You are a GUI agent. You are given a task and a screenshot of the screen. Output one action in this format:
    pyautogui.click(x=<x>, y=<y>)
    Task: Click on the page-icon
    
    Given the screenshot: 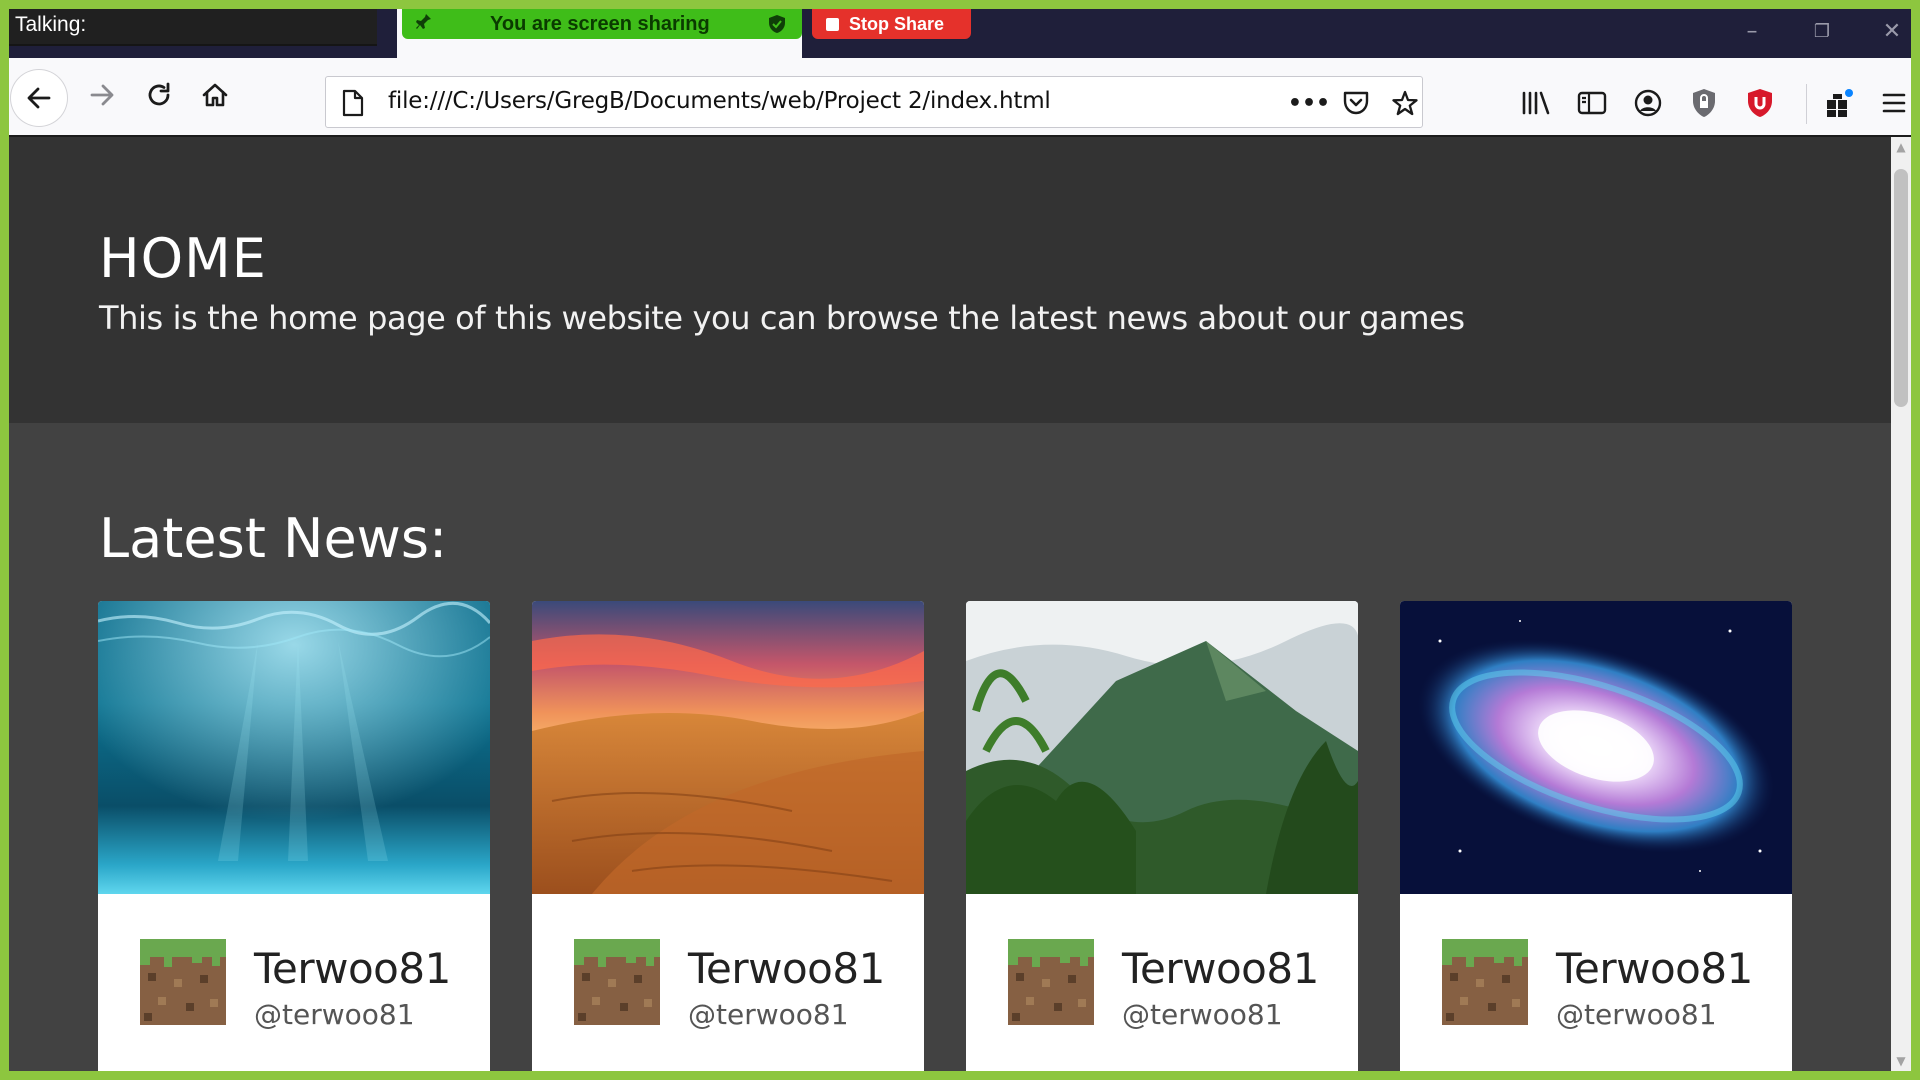 What is the action you would take?
    pyautogui.click(x=353, y=103)
    